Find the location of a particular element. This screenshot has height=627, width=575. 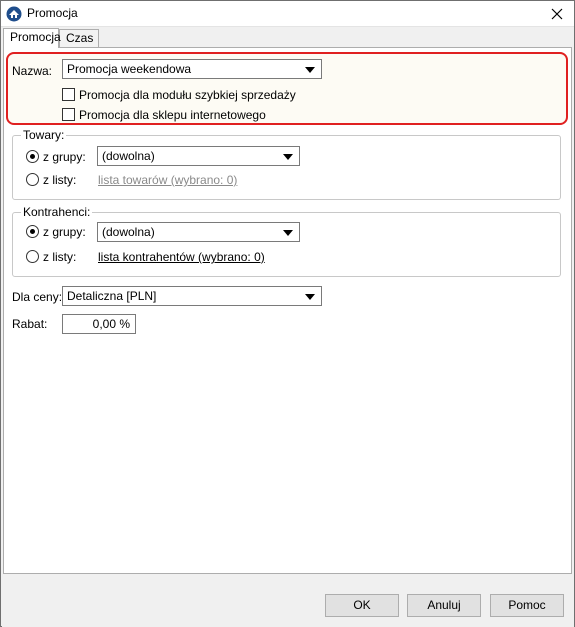

kontrahenci-radio-z-grupy is located at coordinates (32, 231).